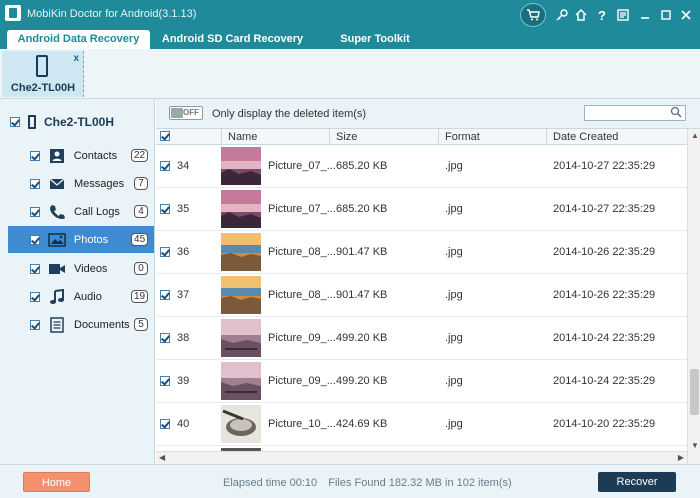 The image size is (700, 498). What do you see at coordinates (693, 296) in the screenshot?
I see `vertical-scrollbar: ▲ ▼` at bounding box center [693, 296].